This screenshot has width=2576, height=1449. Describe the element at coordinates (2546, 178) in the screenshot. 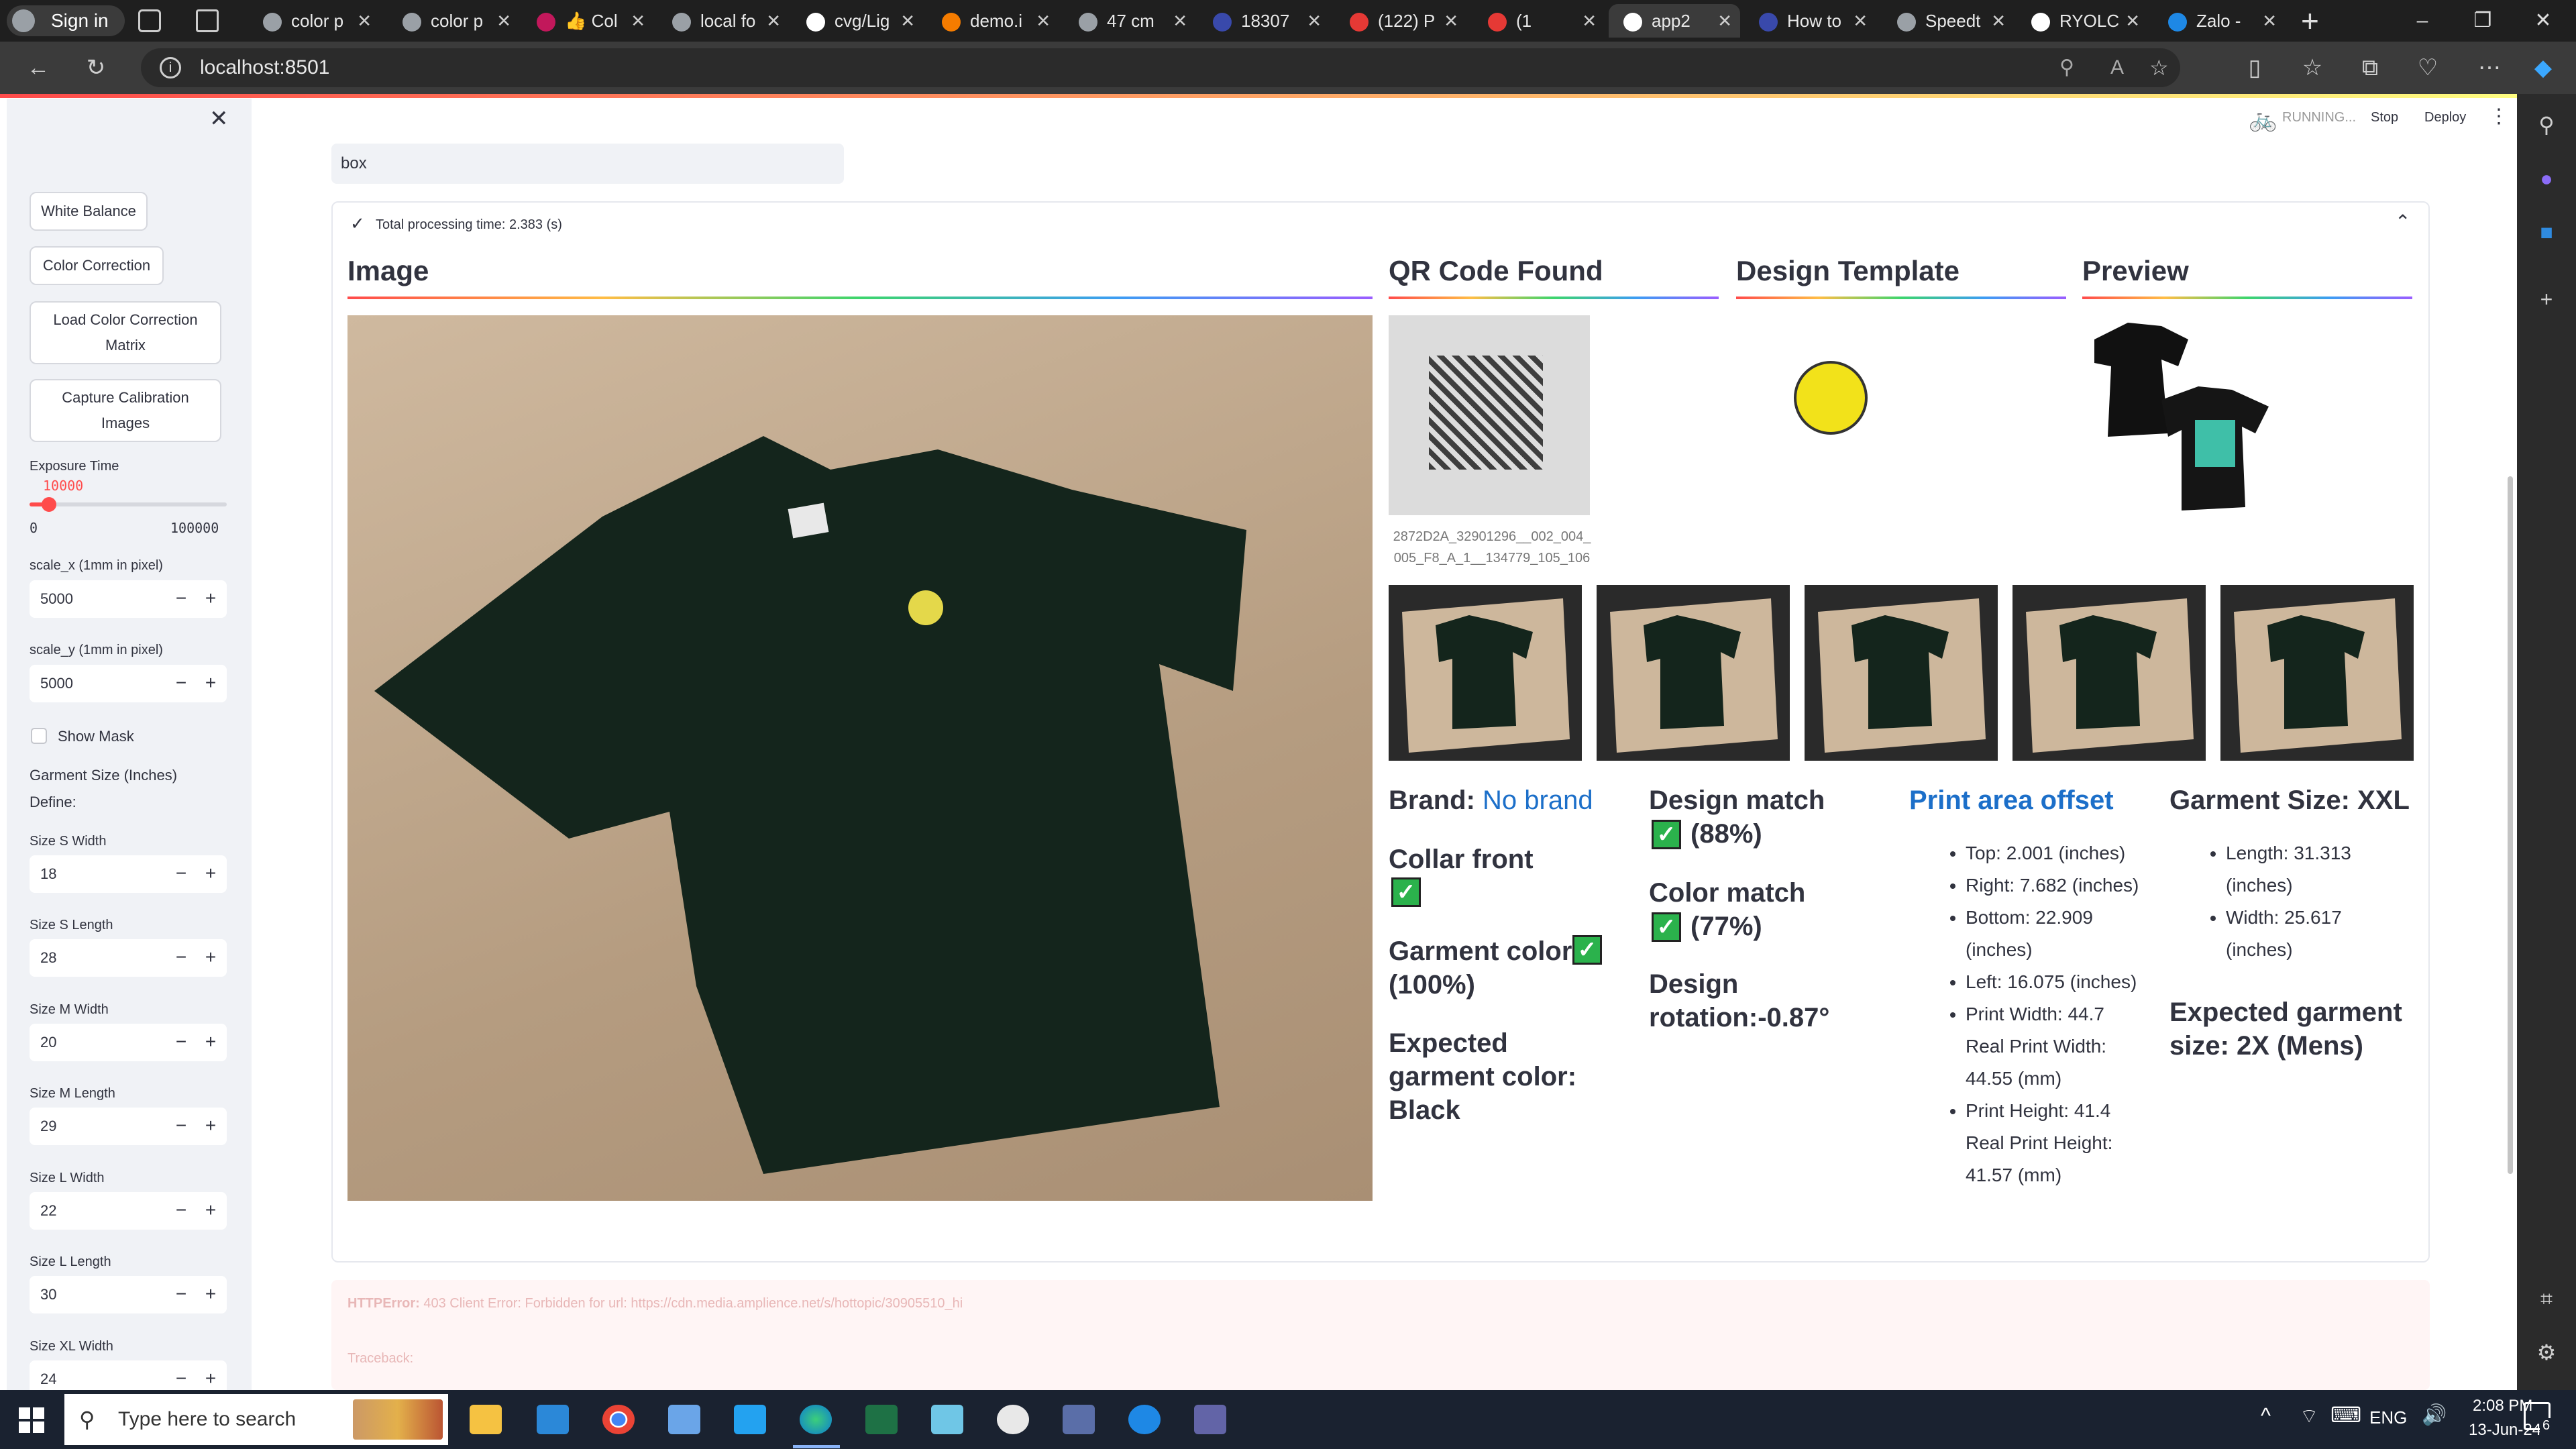

I see `copilot-side-icon: ●` at that location.